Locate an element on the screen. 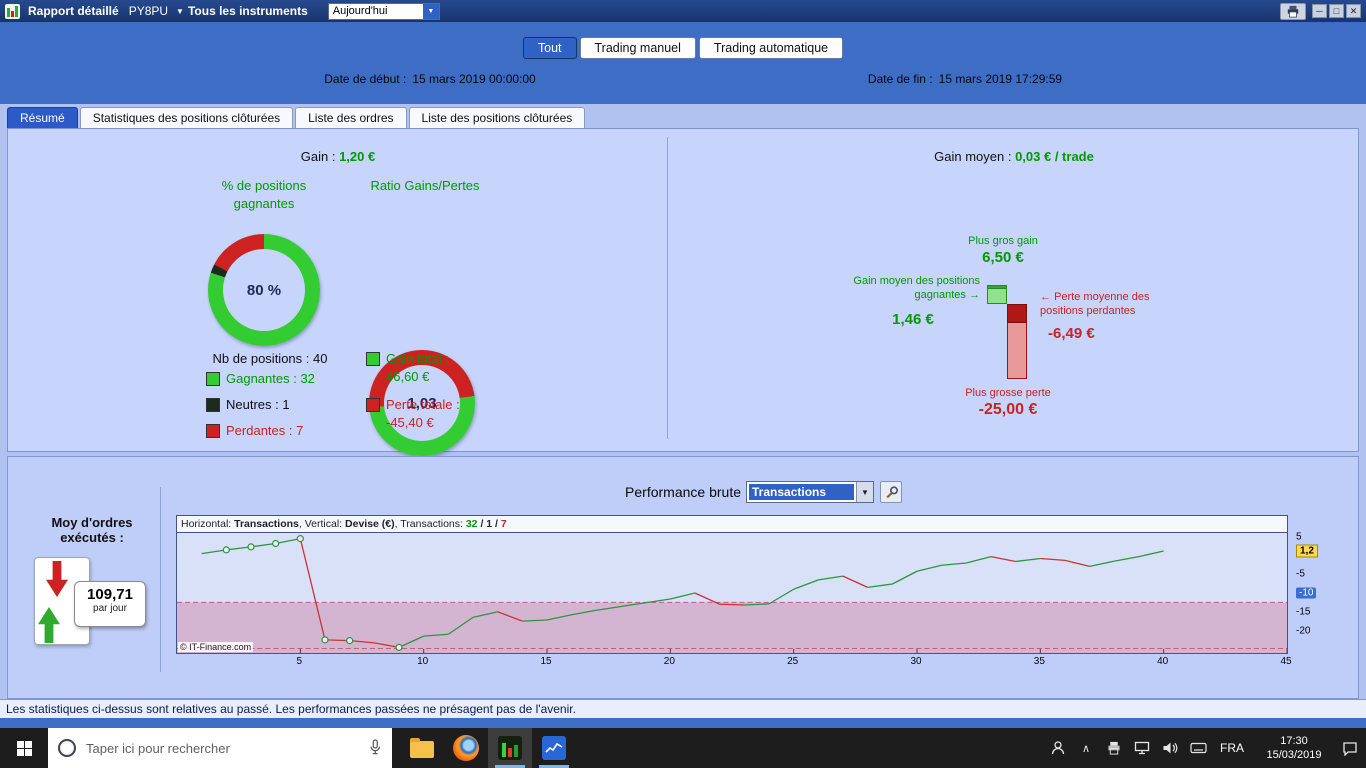 The width and height of the screenshot is (1366, 768). metric-select-arrow-button: ▼ is located at coordinates (864, 492).